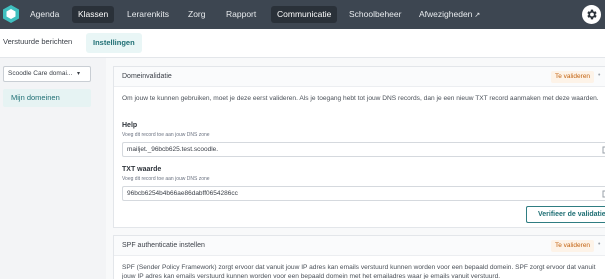 Image resolution: width=605 pixels, height=279 pixels. Describe the element at coordinates (241, 14) in the screenshot. I see `nav-item-rapport: Rapport` at that location.